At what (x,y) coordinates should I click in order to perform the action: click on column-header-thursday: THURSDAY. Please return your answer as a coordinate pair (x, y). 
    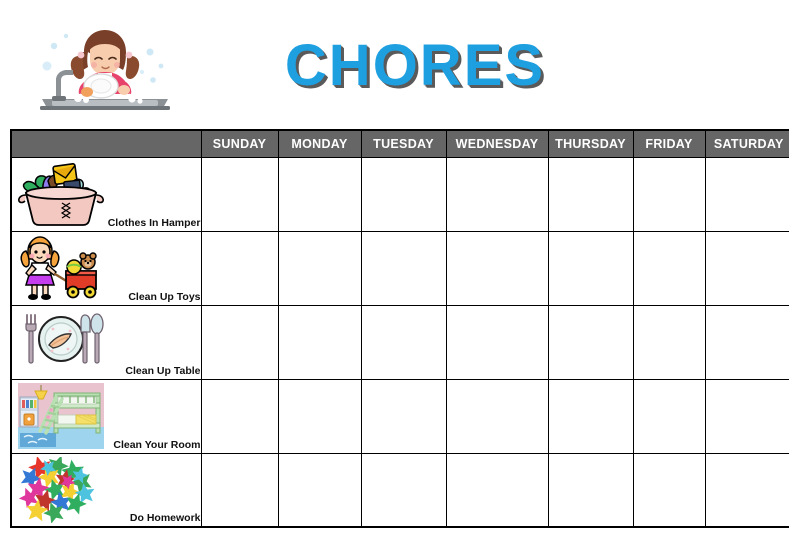
    Looking at the image, I should click on (590, 143).